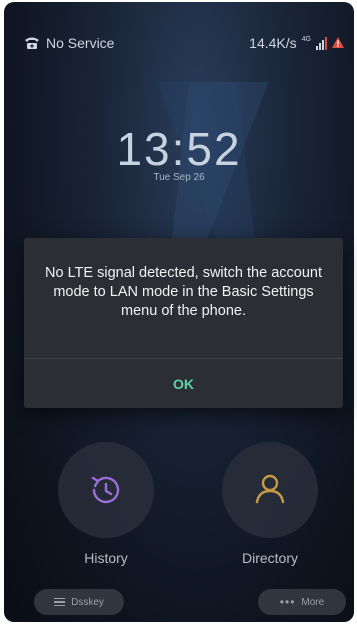 This screenshot has height=625, width=357. What do you see at coordinates (80, 43) in the screenshot?
I see `service-status-text: No Service` at bounding box center [80, 43].